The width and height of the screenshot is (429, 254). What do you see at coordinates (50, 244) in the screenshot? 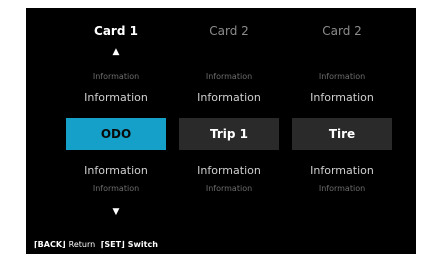
I see `back-key-label: ⌈BACK⌋` at bounding box center [50, 244].